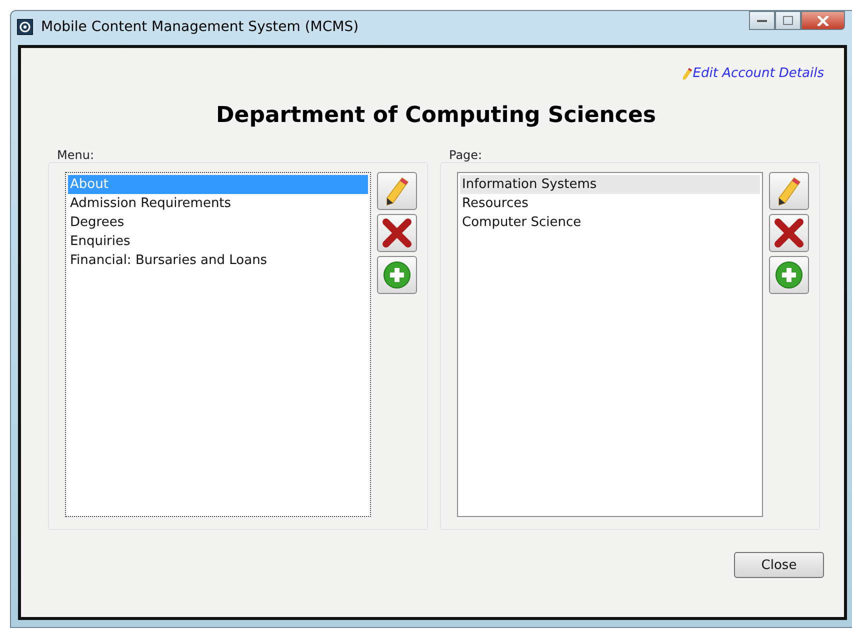 The height and width of the screenshot is (630, 852). What do you see at coordinates (200, 27) in the screenshot?
I see `window-title: Mobile Content Management System (MCMS)` at bounding box center [200, 27].